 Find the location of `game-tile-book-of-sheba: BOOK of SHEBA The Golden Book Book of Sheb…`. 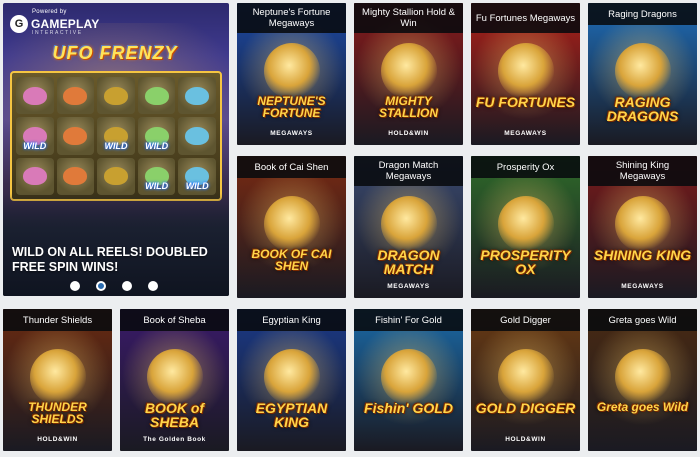

game-tile-book-of-sheba: BOOK of SHEBA The Golden Book Book of Sheb… is located at coordinates (174, 380).